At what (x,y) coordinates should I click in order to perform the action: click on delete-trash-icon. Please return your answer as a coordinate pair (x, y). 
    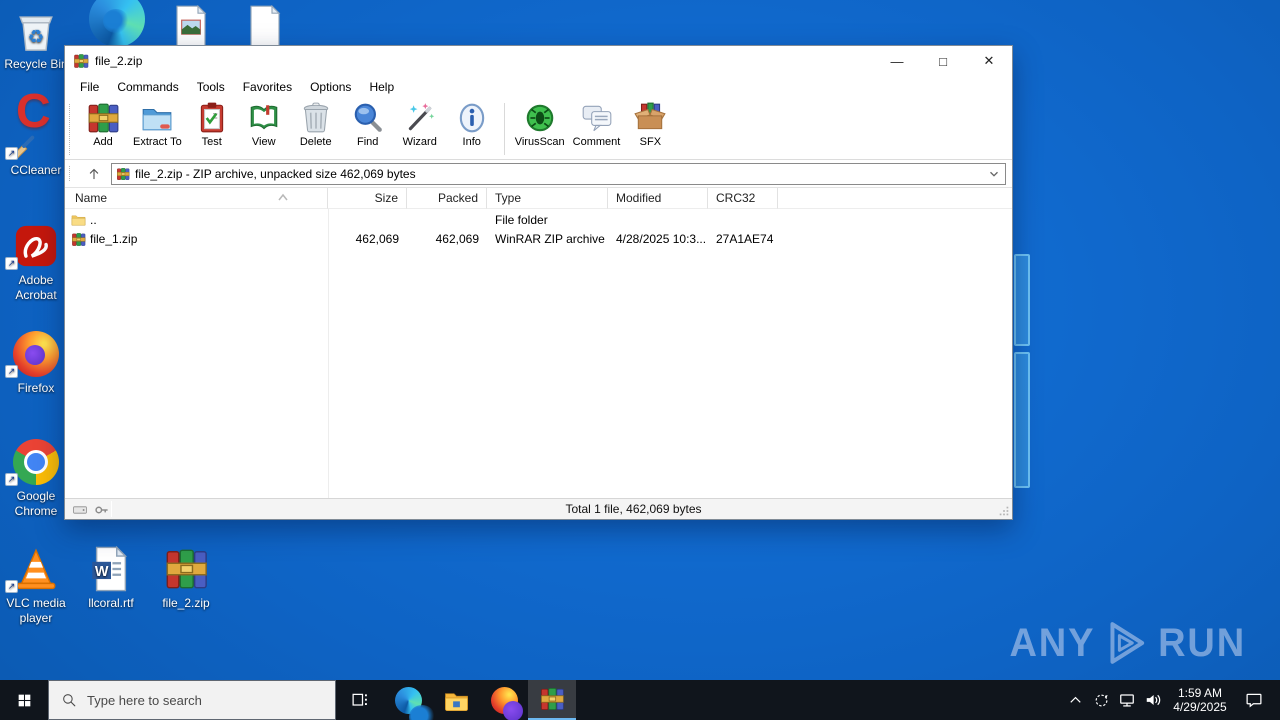
    Looking at the image, I should click on (316, 118).